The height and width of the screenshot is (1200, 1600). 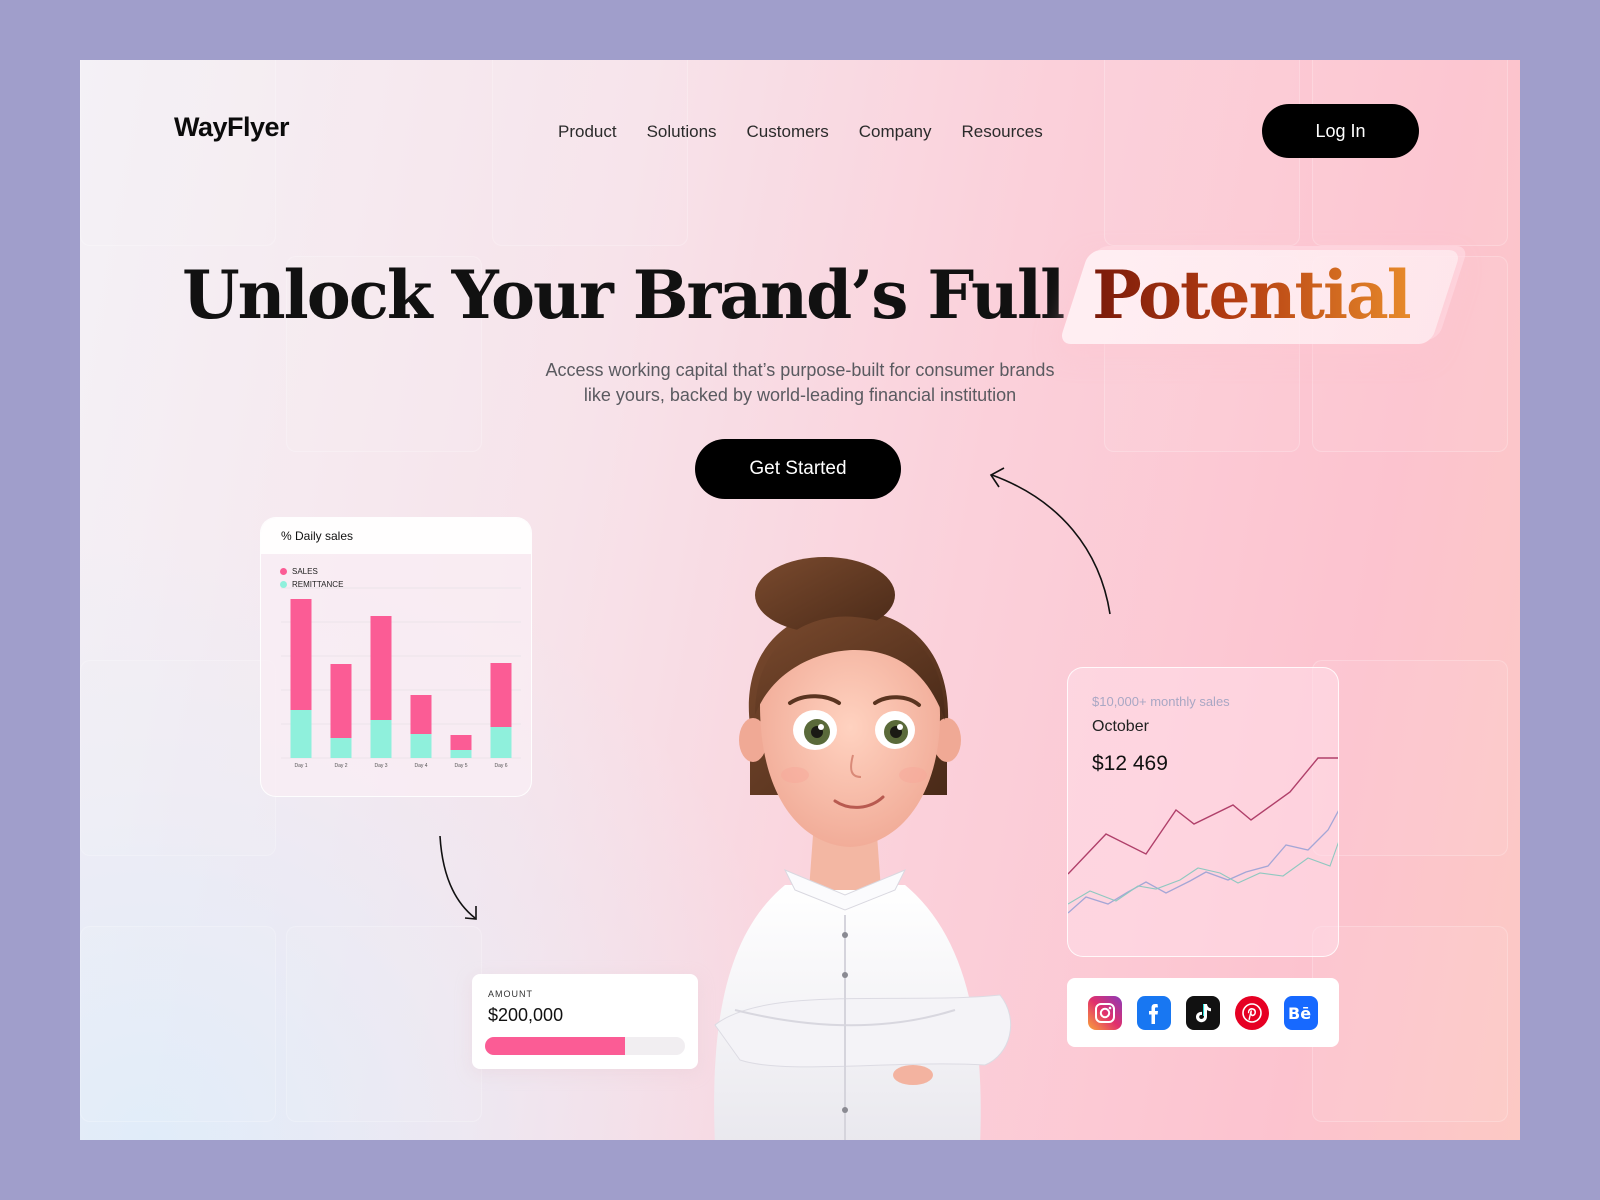 I want to click on monthly-sales-card: $10,000+ monthly sales October $12 469, so click(x=1203, y=812).